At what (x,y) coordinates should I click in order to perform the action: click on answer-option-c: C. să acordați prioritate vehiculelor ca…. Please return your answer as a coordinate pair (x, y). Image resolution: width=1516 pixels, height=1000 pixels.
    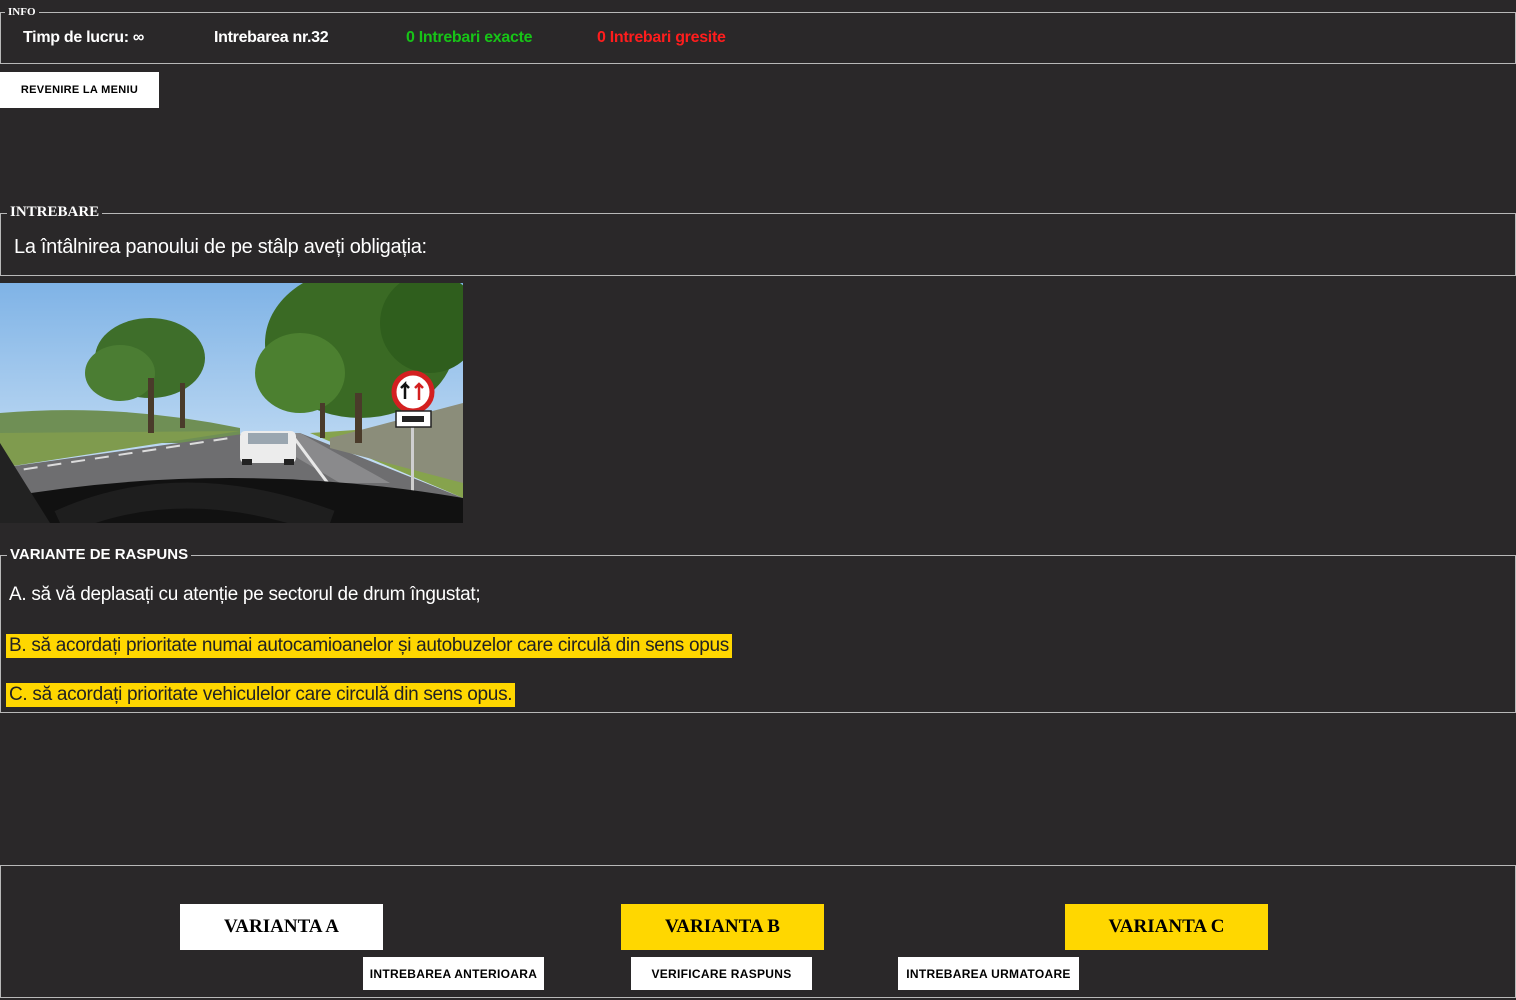
    Looking at the image, I should click on (261, 695).